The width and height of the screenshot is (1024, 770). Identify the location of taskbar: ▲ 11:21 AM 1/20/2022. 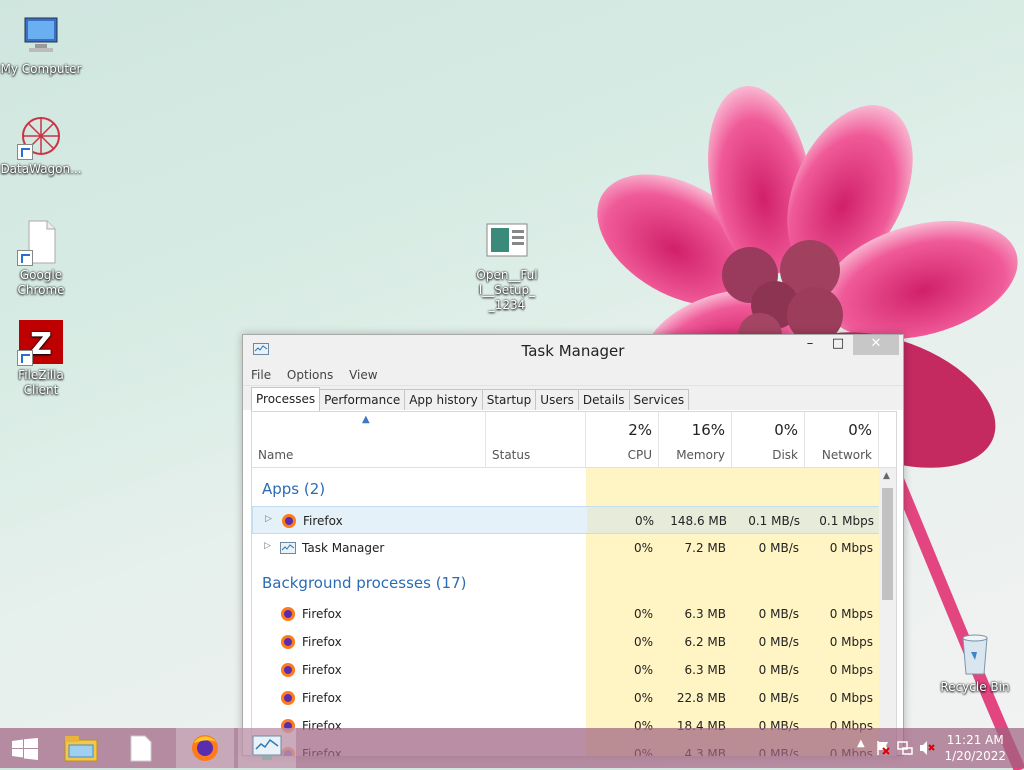
(512, 748).